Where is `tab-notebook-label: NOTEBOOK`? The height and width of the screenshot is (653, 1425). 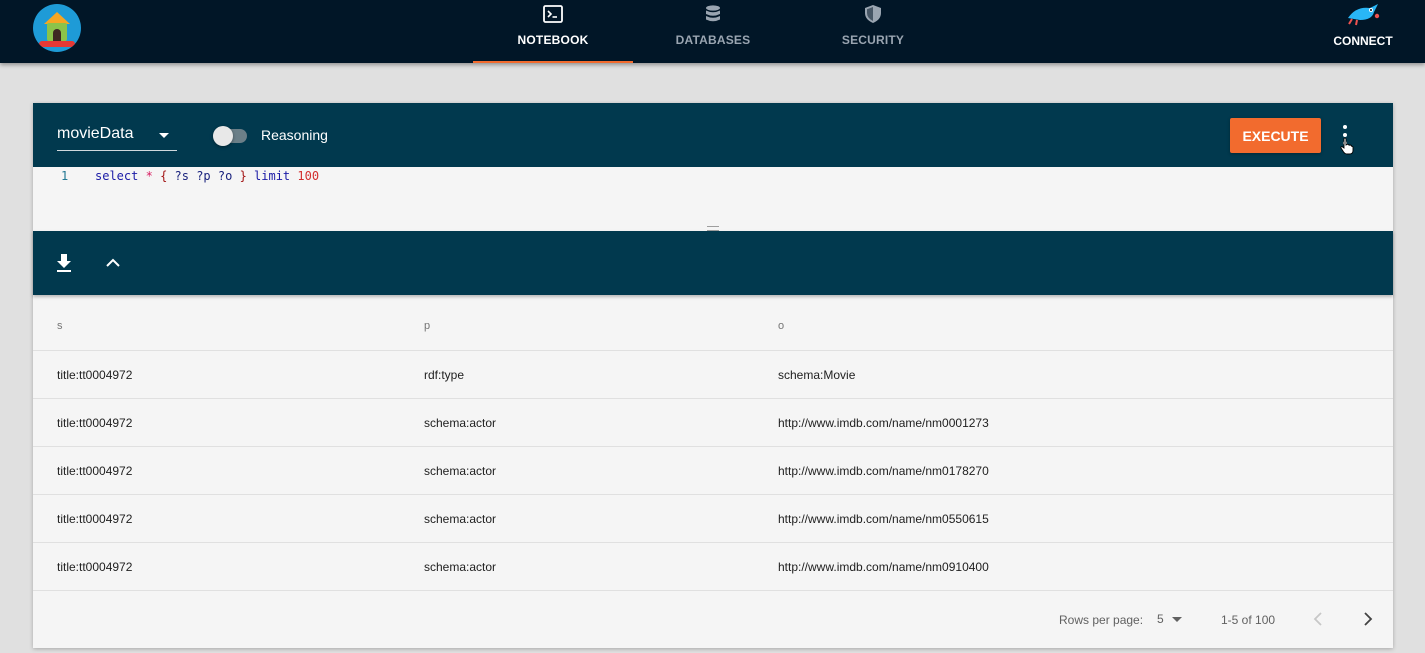 tab-notebook-label: NOTEBOOK is located at coordinates (553, 40).